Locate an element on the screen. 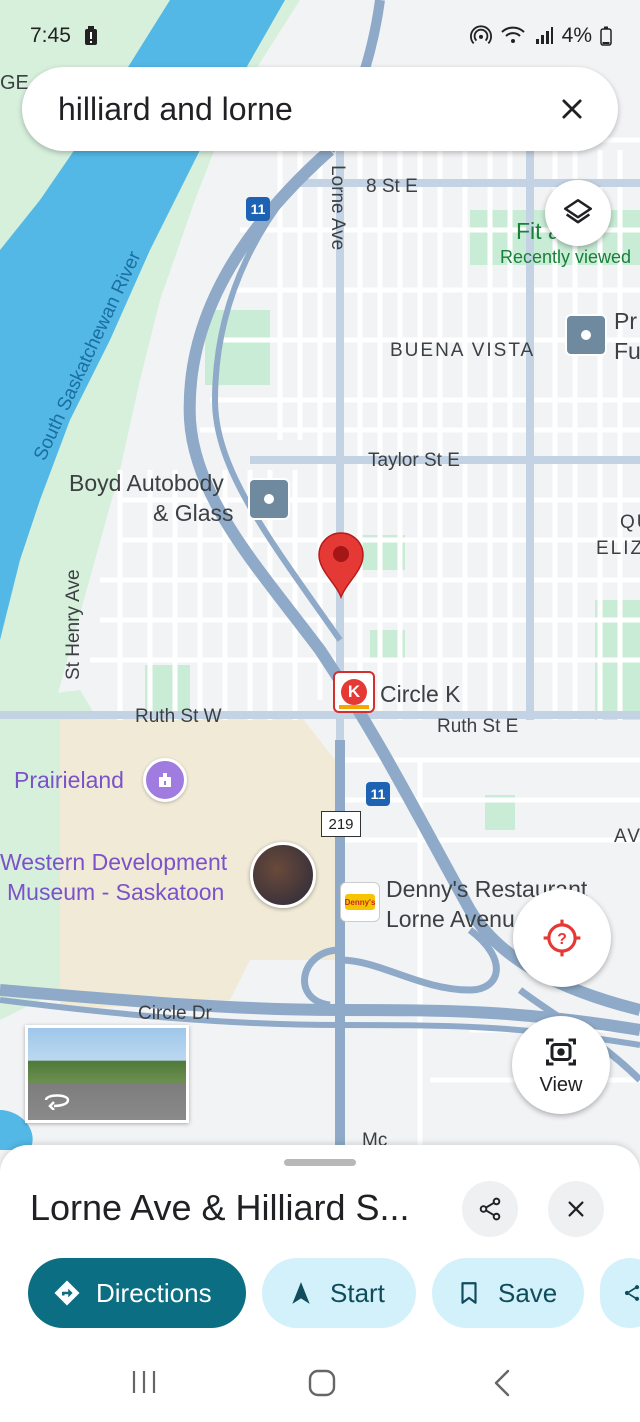  status-time: 7:45 is located at coordinates (50, 35).